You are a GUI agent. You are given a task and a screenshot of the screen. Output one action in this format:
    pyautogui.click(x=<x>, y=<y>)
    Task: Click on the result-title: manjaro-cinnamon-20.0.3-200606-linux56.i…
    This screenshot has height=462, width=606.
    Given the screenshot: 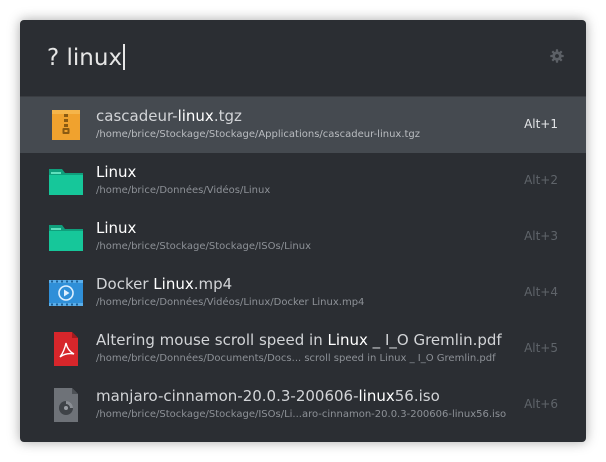 What is the action you would take?
    pyautogui.click(x=268, y=396)
    